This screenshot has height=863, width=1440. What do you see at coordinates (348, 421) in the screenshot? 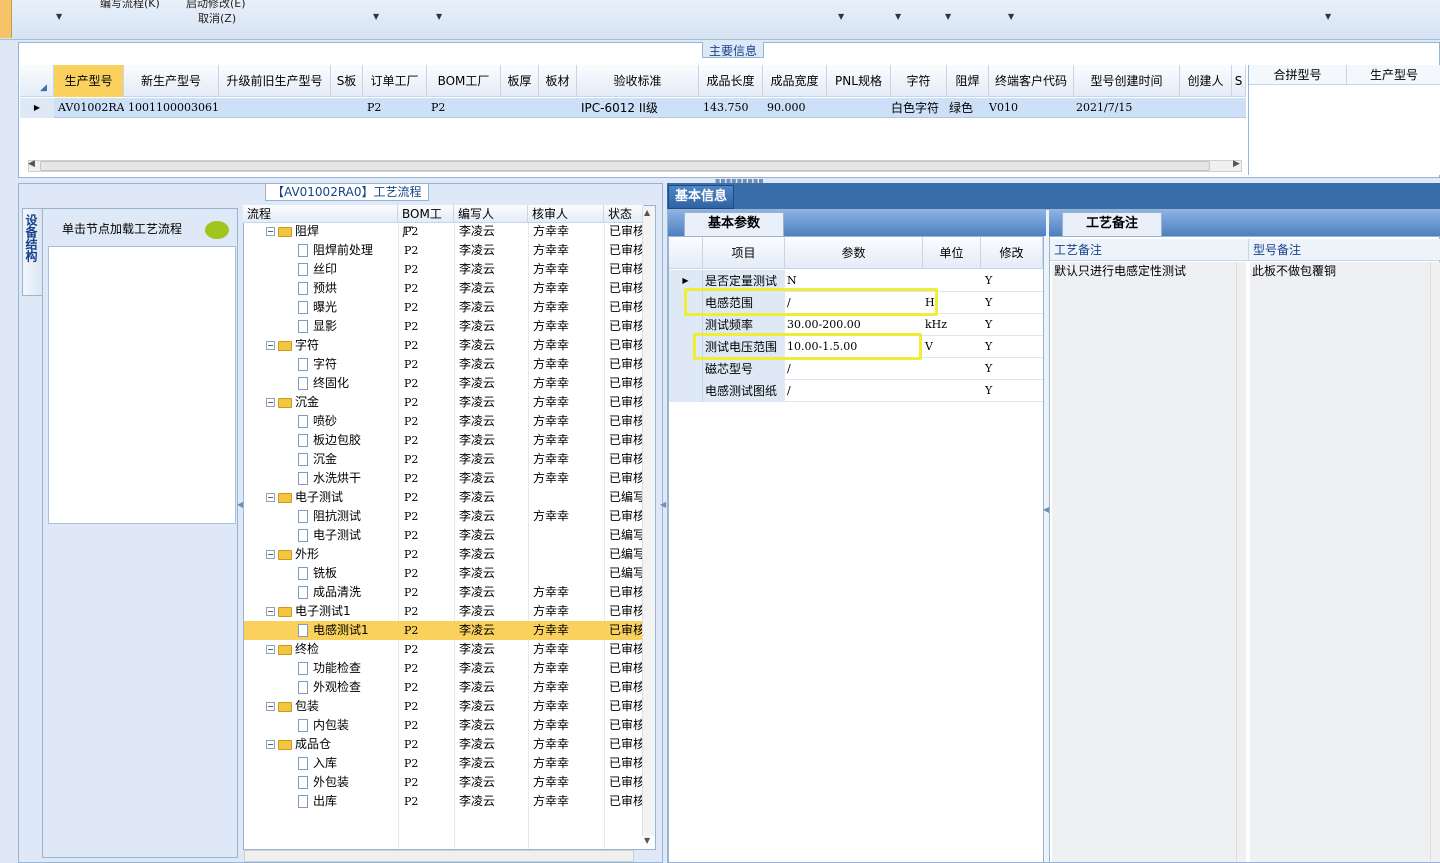
I see `tree-node-name: 喷砂` at bounding box center [348, 421].